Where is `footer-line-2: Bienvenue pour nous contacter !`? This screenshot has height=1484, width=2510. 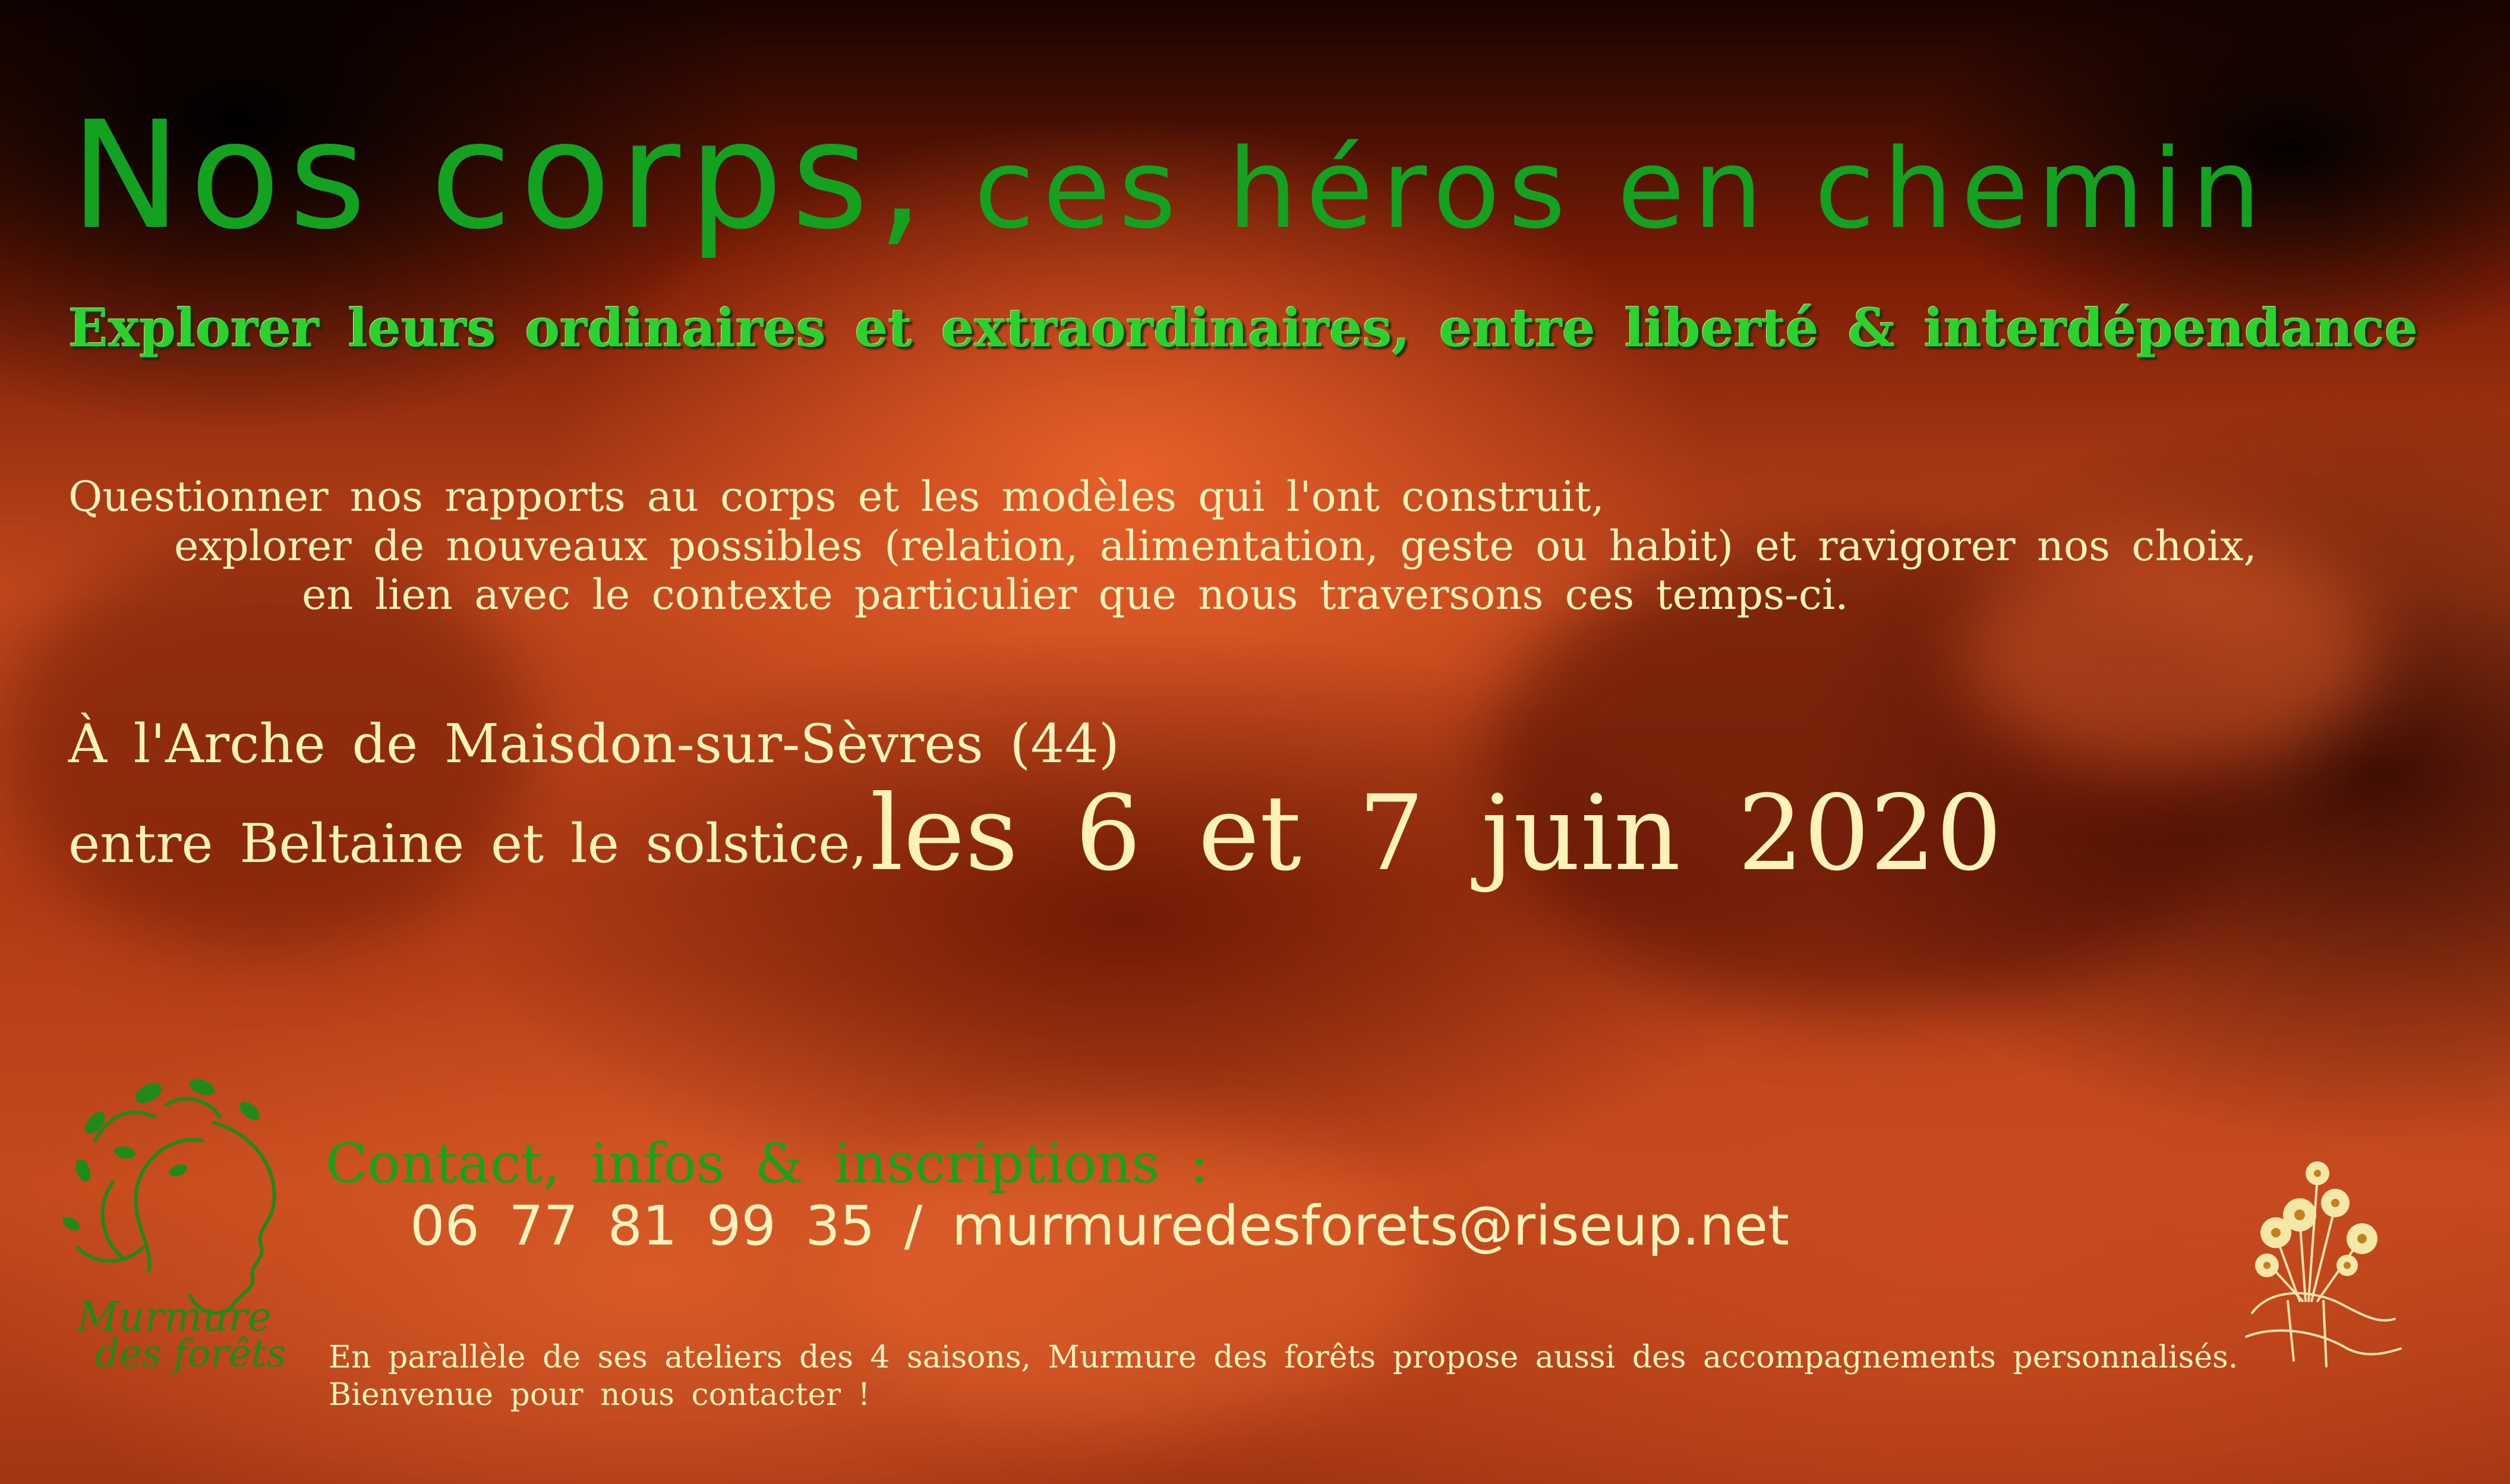 footer-line-2: Bienvenue pour nous contacter ! is located at coordinates (600, 1395).